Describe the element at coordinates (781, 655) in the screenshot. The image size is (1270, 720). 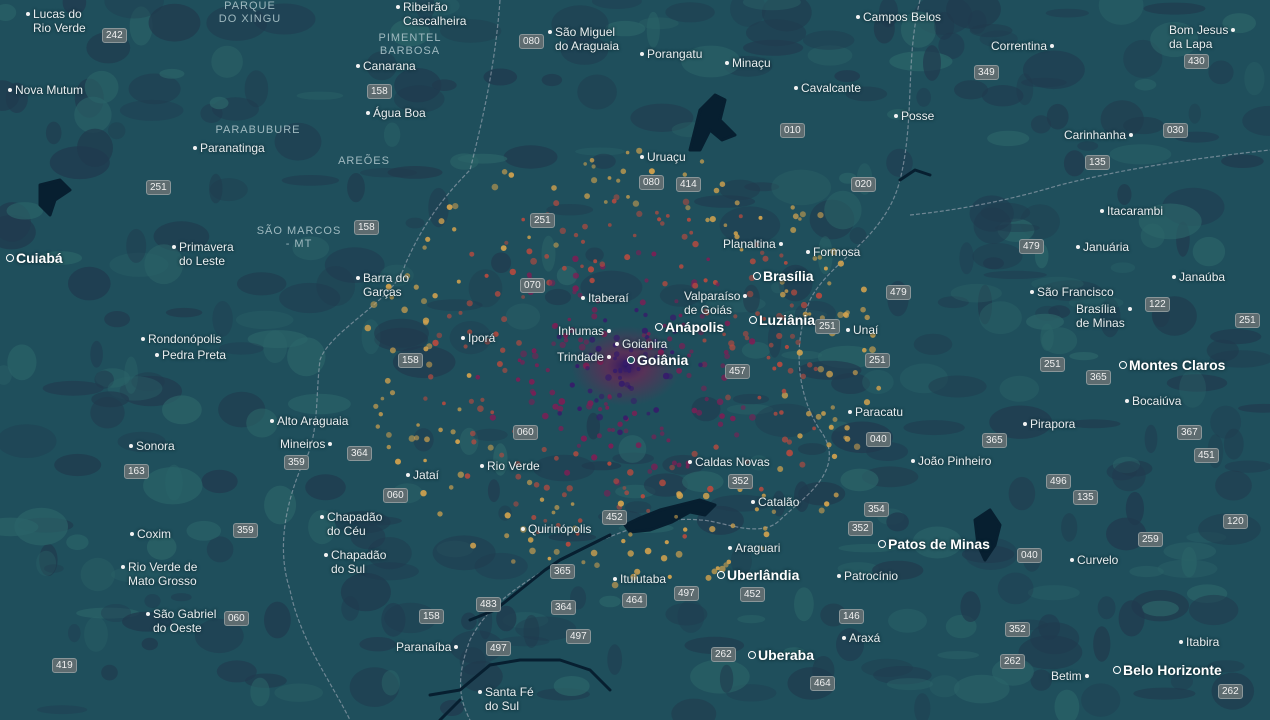
I see `city-label: Uberaba` at that location.